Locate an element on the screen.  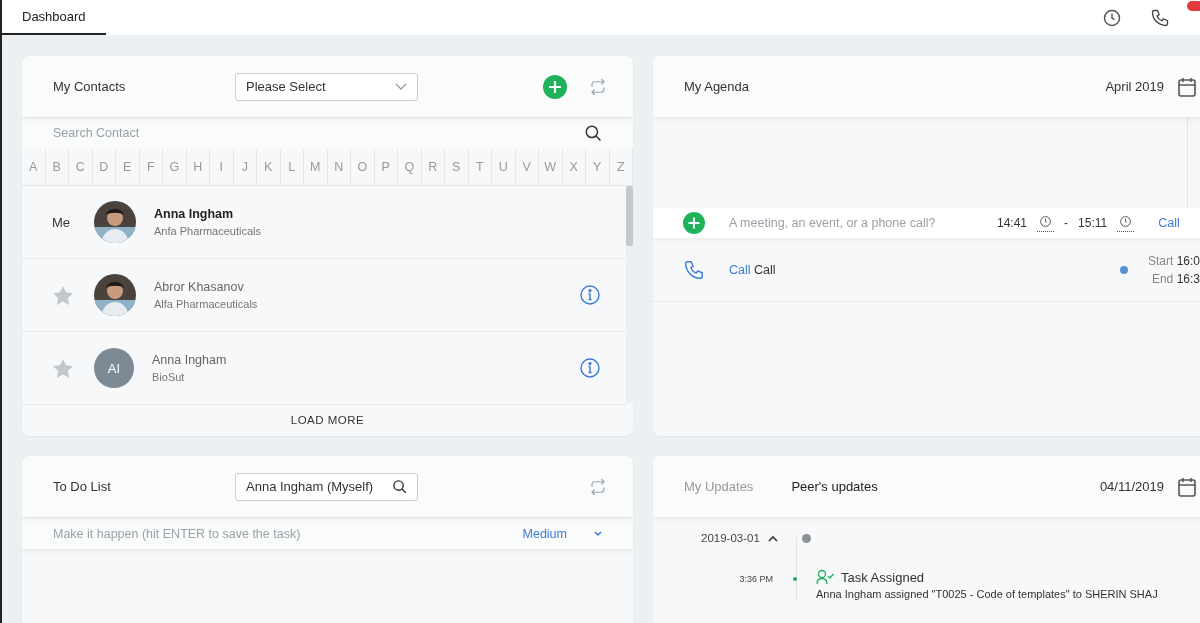
letter-filter: K is located at coordinates (269, 167).